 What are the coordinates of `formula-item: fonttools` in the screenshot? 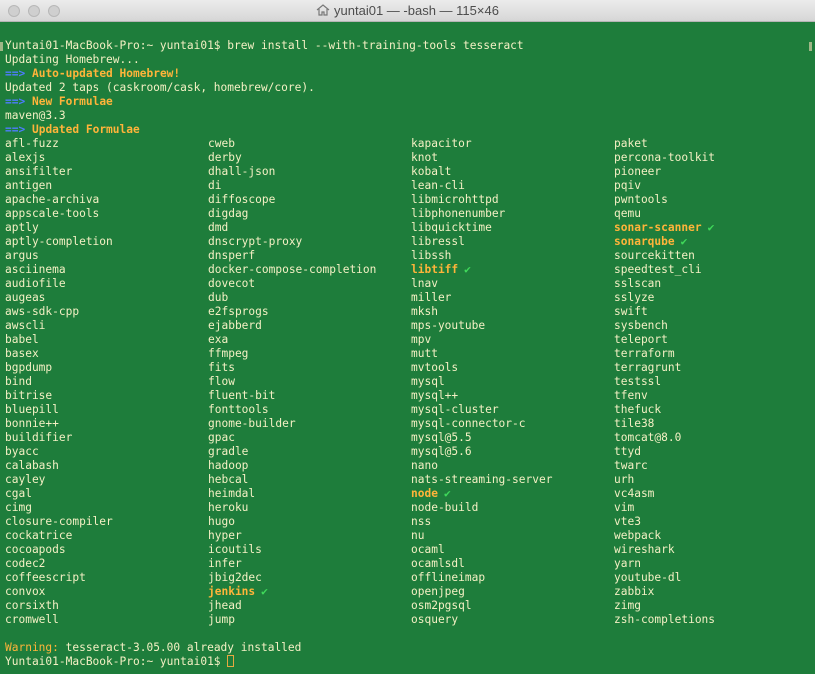 It's located at (292, 410).